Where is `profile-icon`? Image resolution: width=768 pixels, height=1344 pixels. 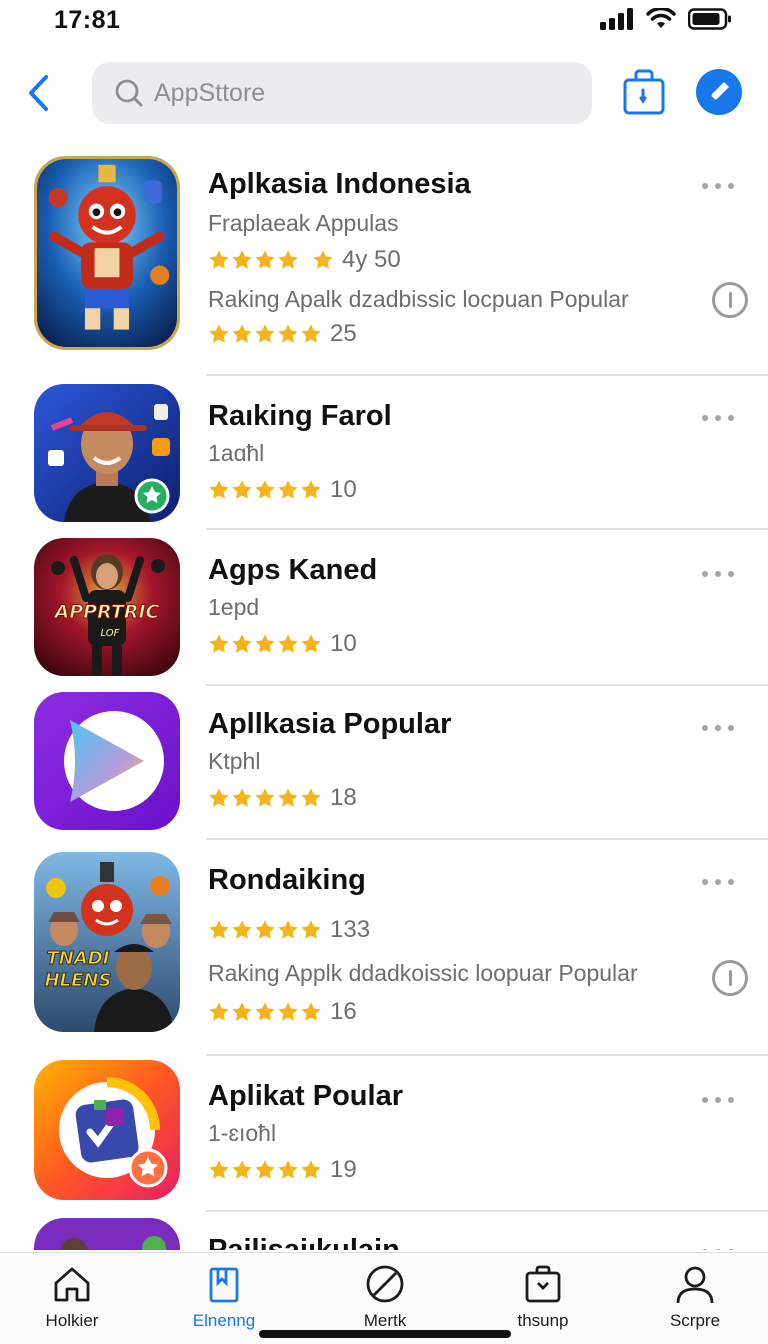
profile-icon is located at coordinates (695, 1285).